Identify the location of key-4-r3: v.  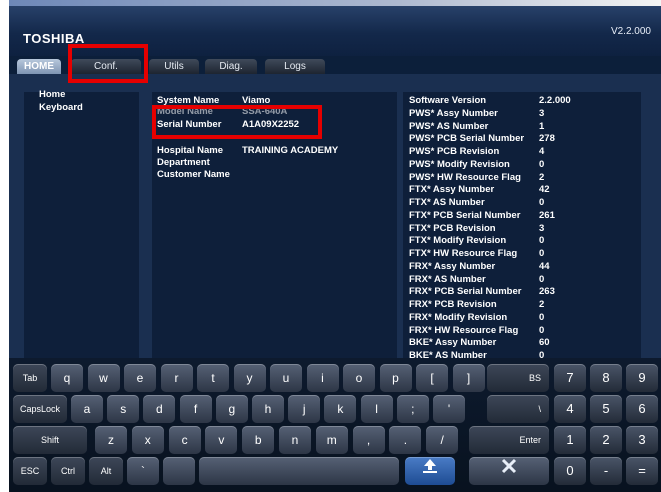
(221, 440).